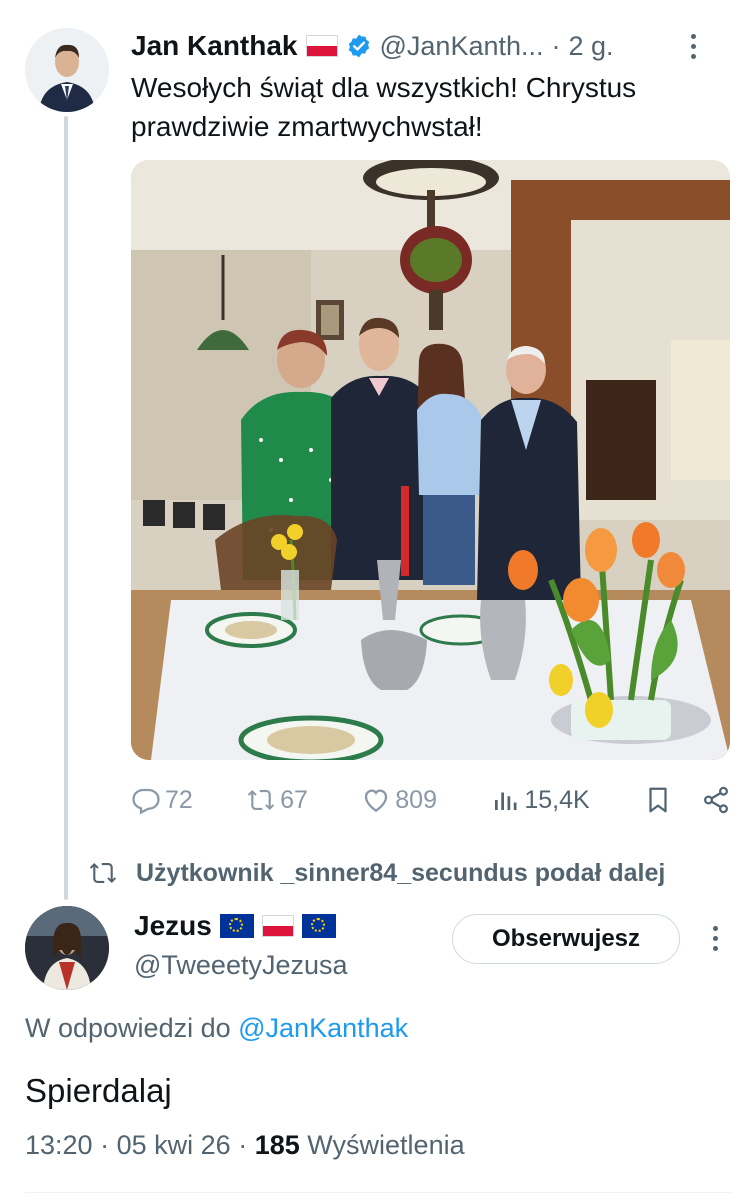 This screenshot has width=756, height=1200. I want to click on author-name: Jezus, so click(173, 926).